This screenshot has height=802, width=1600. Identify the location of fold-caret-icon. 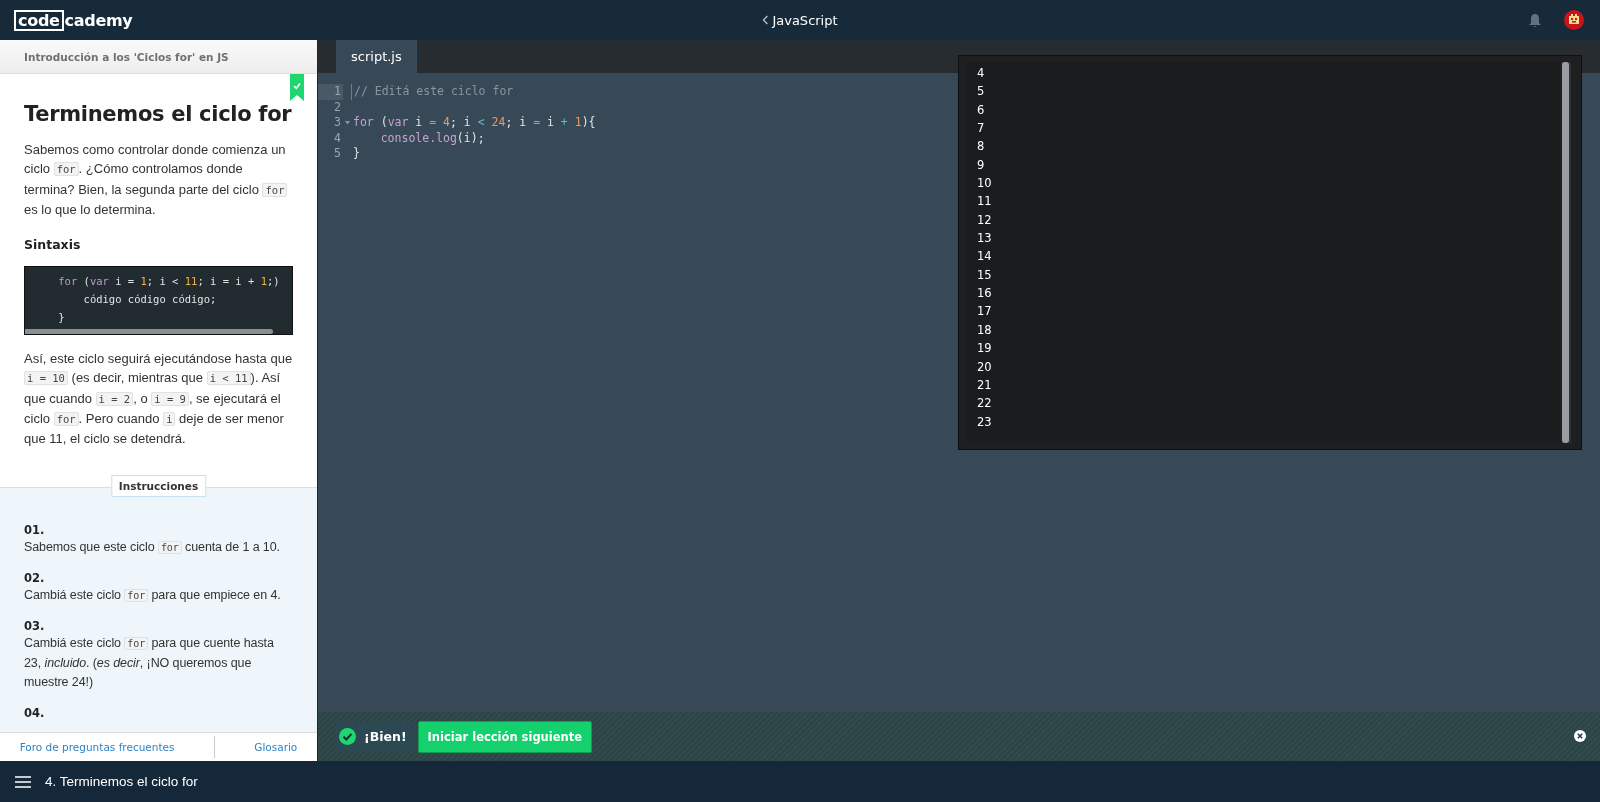
(347, 122).